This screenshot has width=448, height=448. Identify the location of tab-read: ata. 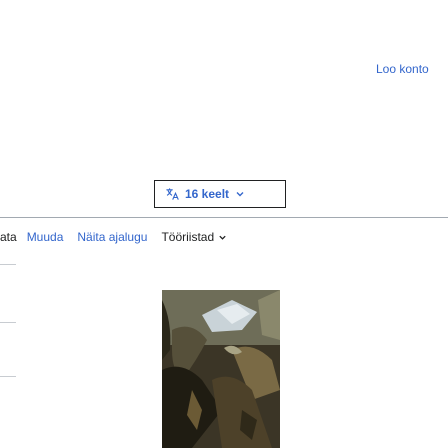
(8, 237).